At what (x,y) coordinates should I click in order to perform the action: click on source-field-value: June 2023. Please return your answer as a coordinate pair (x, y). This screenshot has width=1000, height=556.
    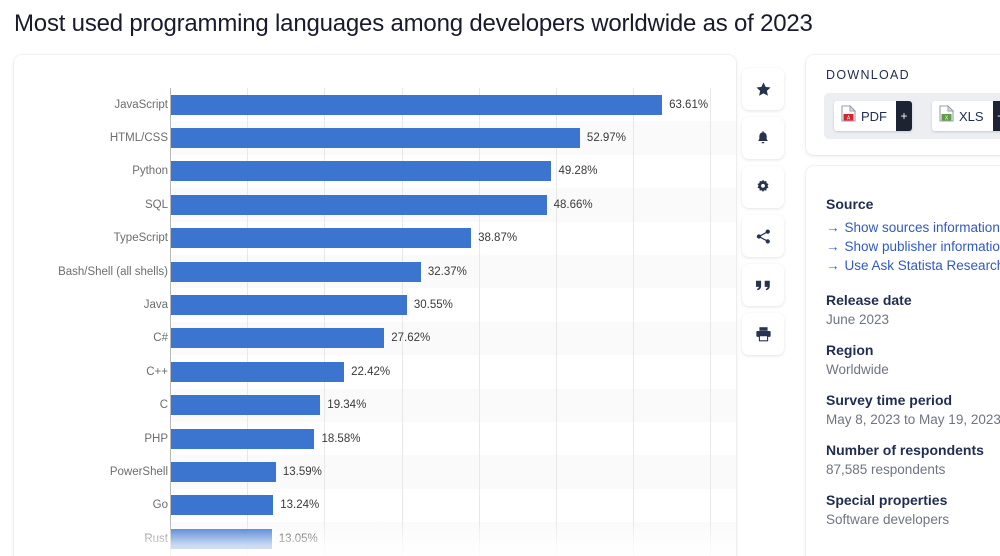
    Looking at the image, I should click on (858, 319).